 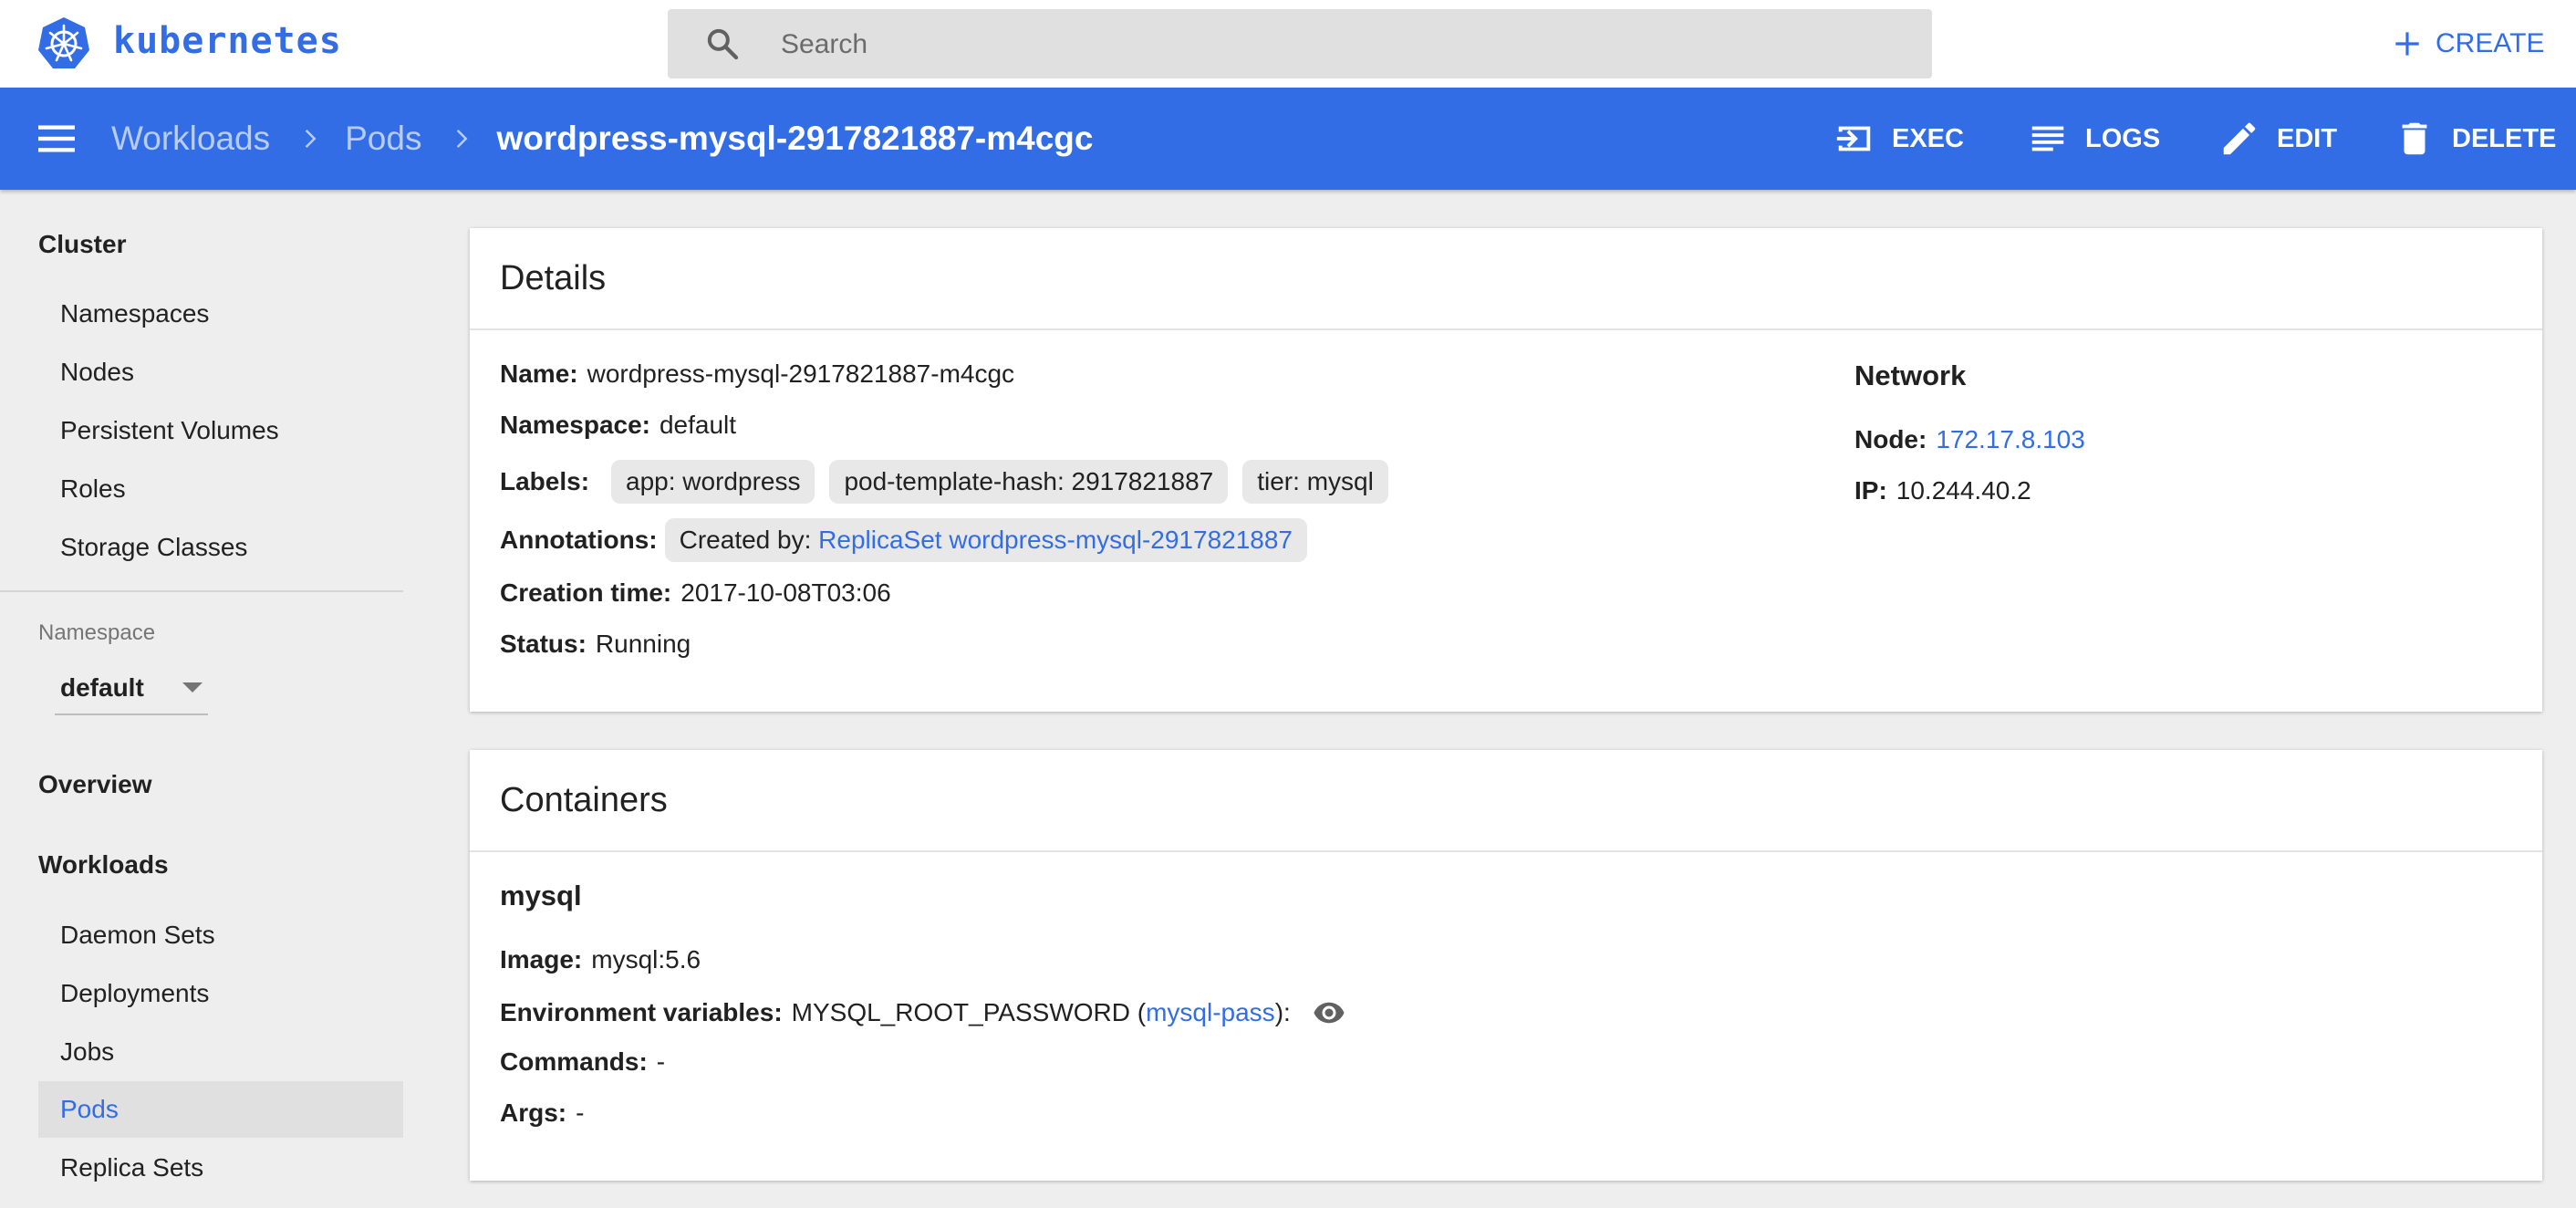 I want to click on detail-status: Status: Running, so click(x=595, y=644).